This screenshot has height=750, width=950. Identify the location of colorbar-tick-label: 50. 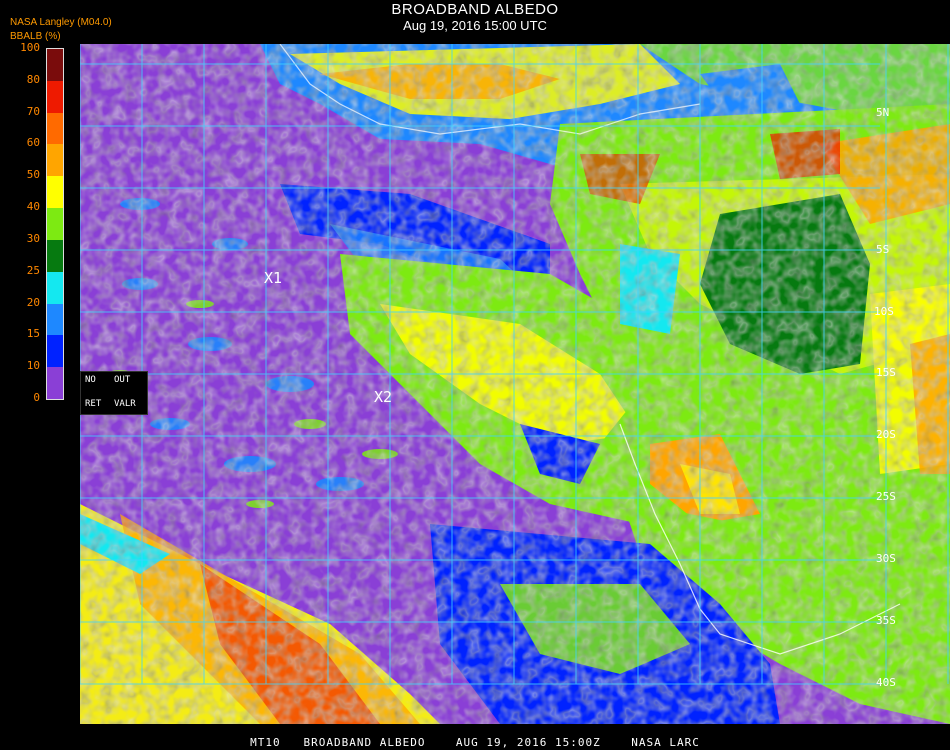
(33, 175).